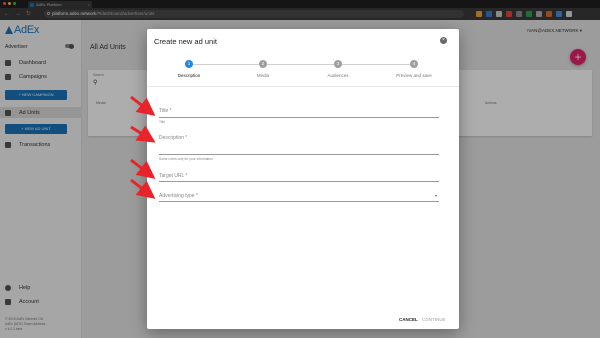  What do you see at coordinates (143, 105) in the screenshot?
I see `arrow-to-title-icon` at bounding box center [143, 105].